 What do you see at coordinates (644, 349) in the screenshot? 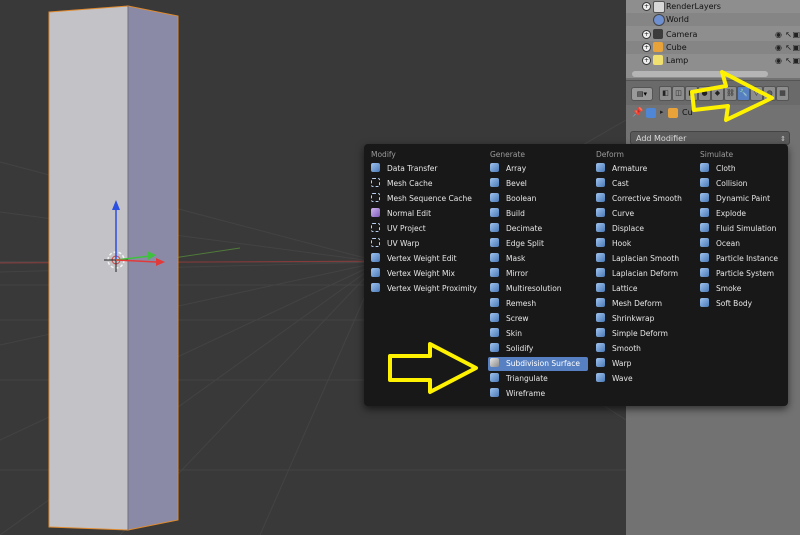
I see `menu-item-smooth: Smooth` at bounding box center [644, 349].